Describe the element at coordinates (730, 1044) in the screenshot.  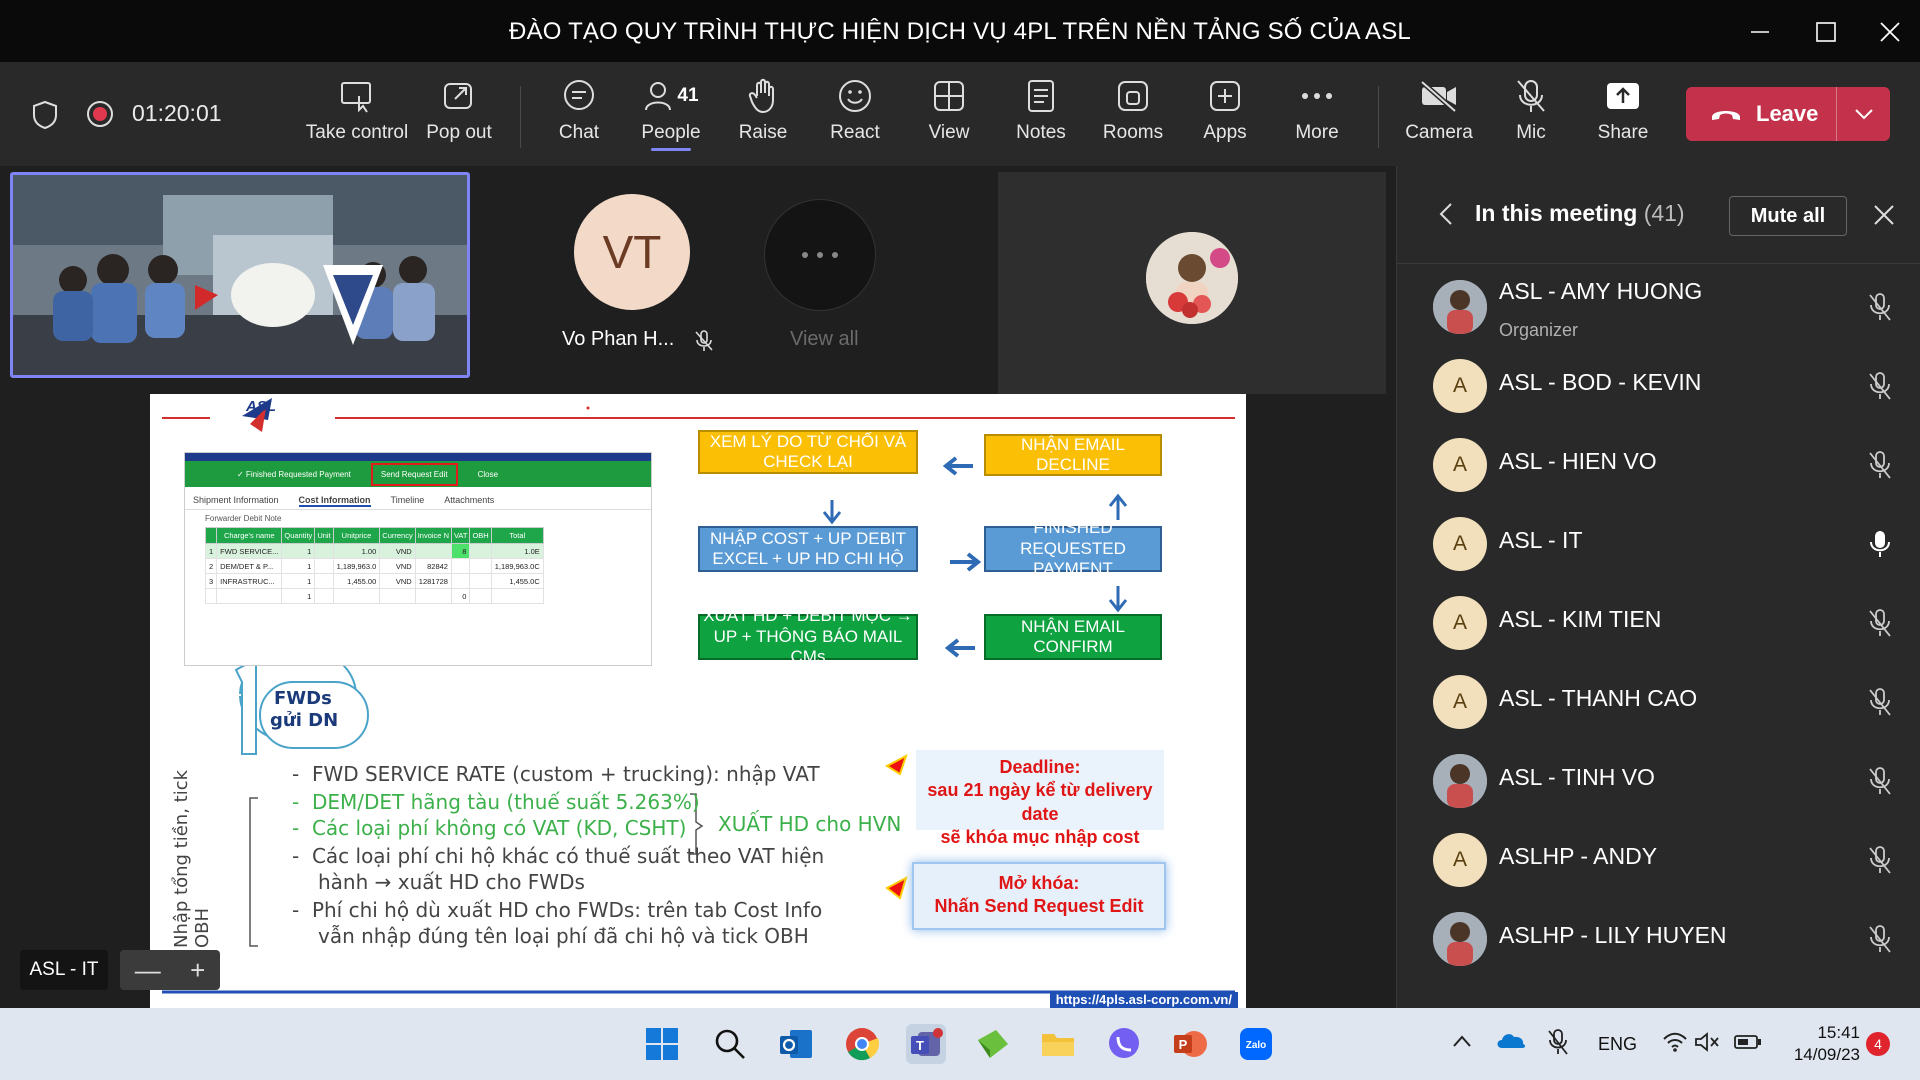
I see `search-button` at that location.